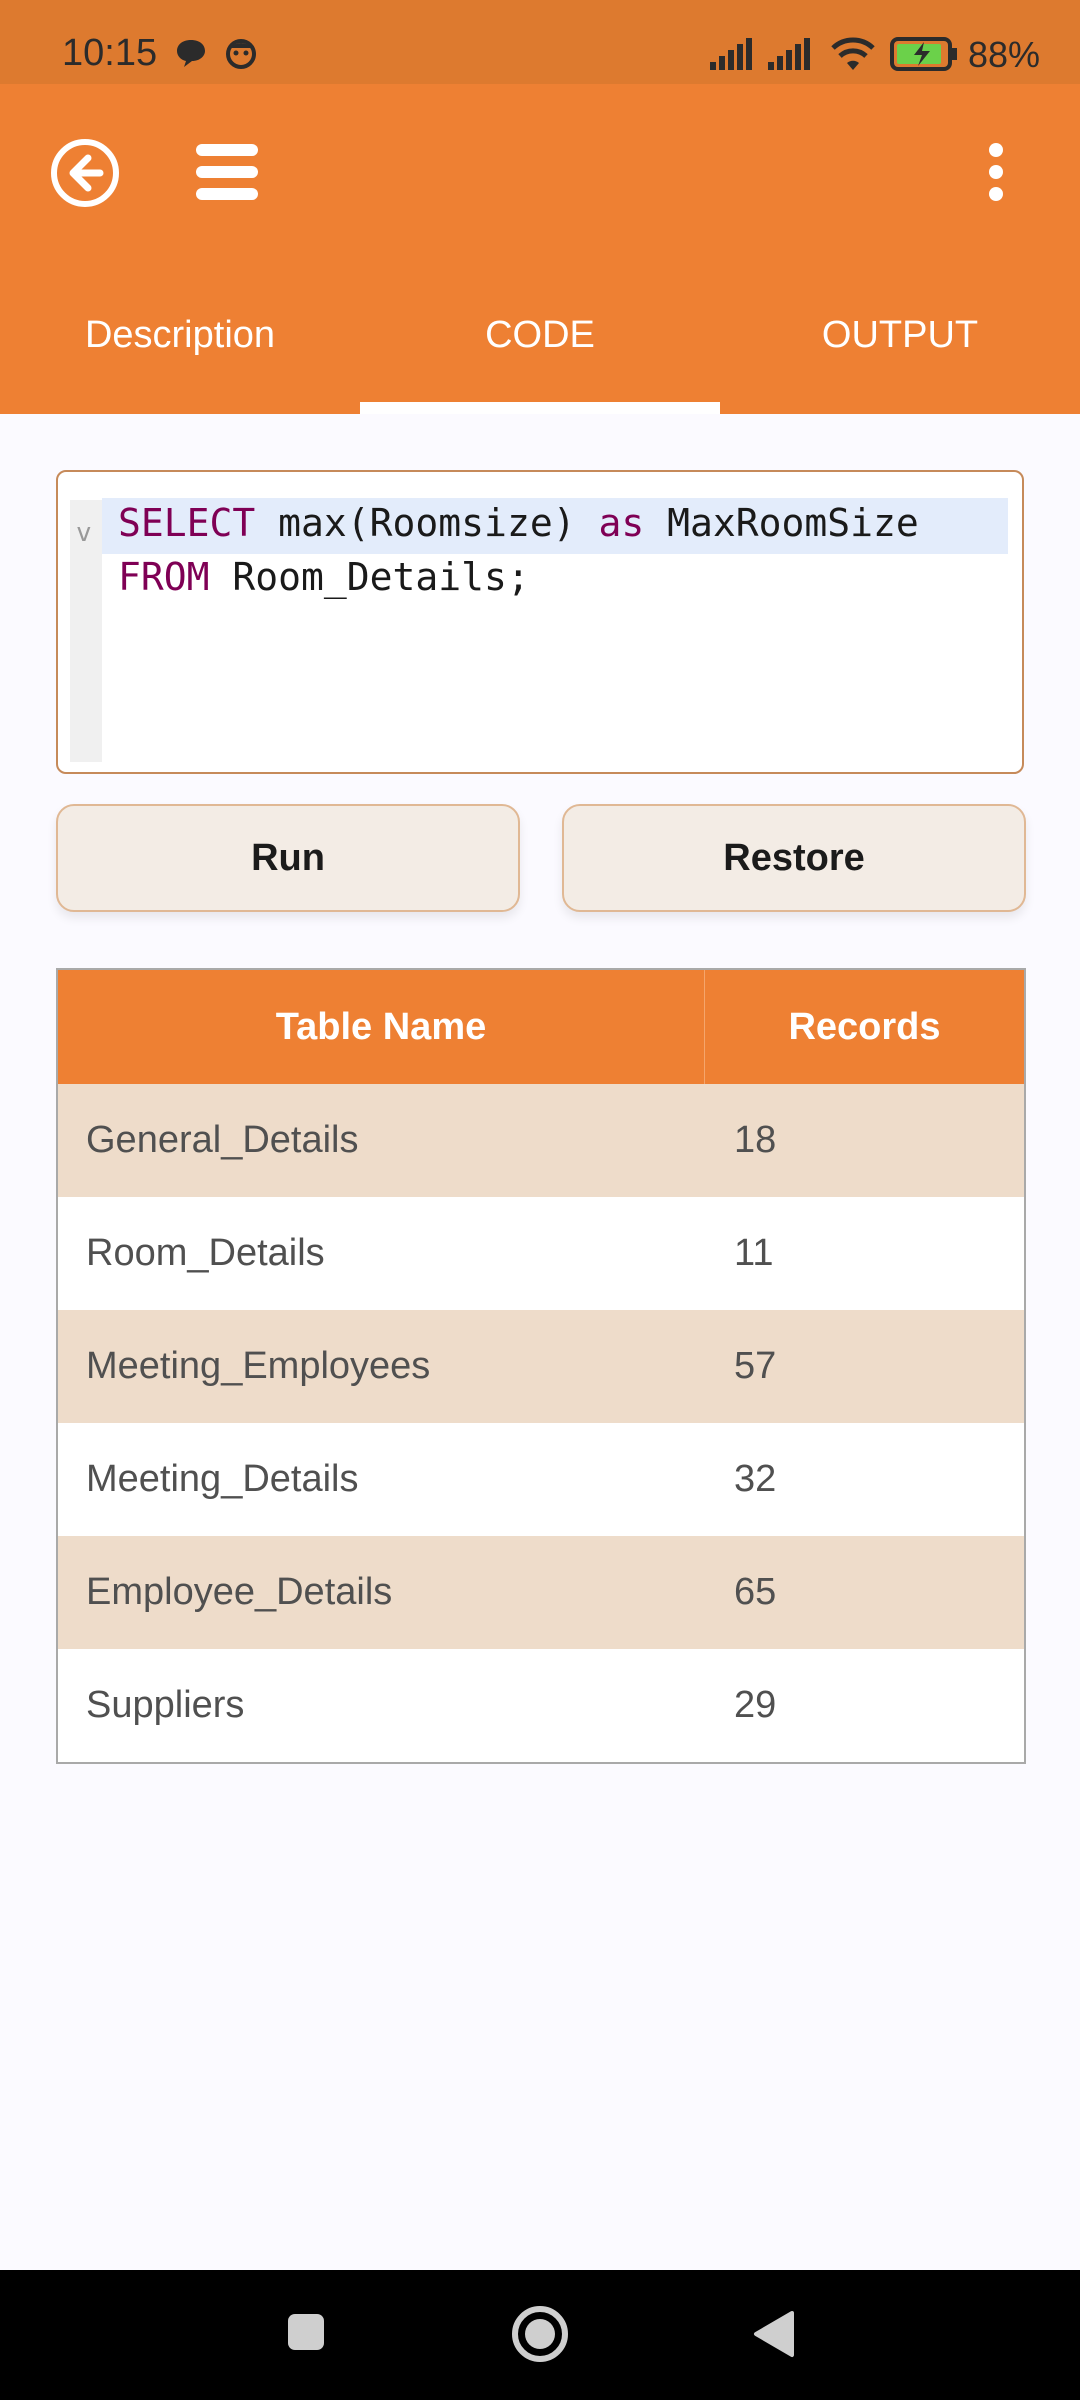 The height and width of the screenshot is (2400, 1080). I want to click on circle-home-icon, so click(540, 2334).